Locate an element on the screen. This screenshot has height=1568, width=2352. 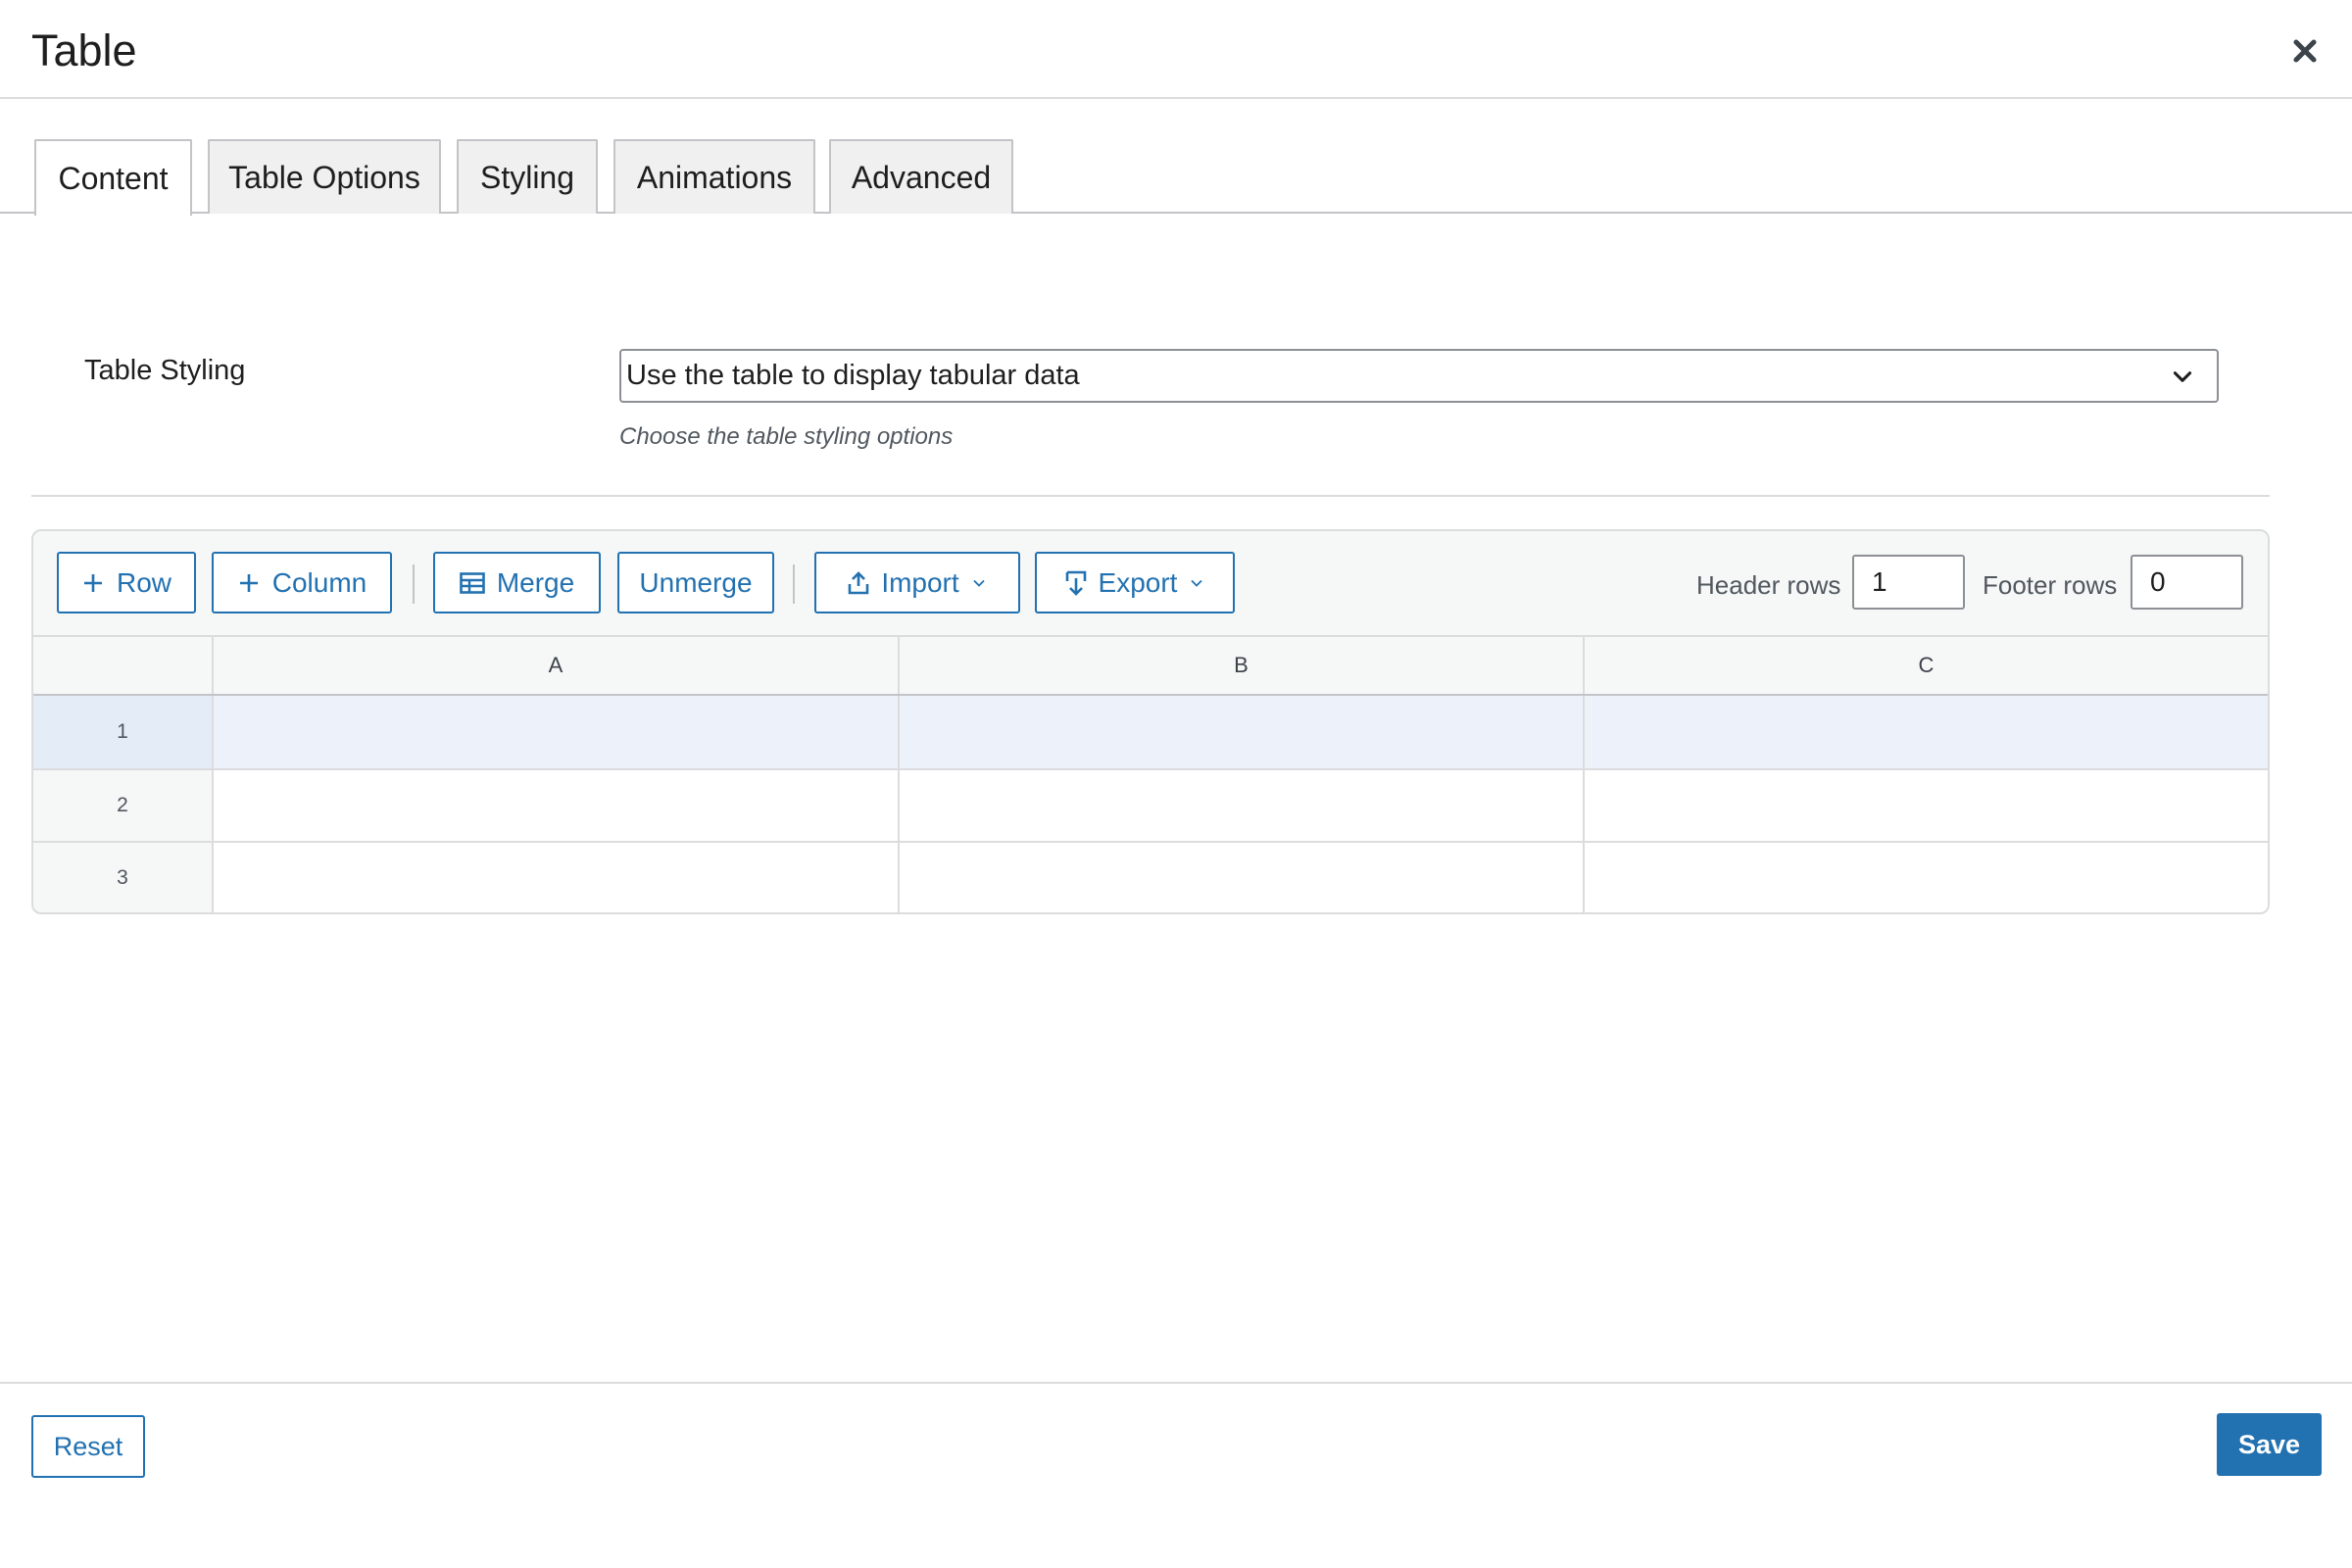
tab-label: Table Options is located at coordinates (324, 177).